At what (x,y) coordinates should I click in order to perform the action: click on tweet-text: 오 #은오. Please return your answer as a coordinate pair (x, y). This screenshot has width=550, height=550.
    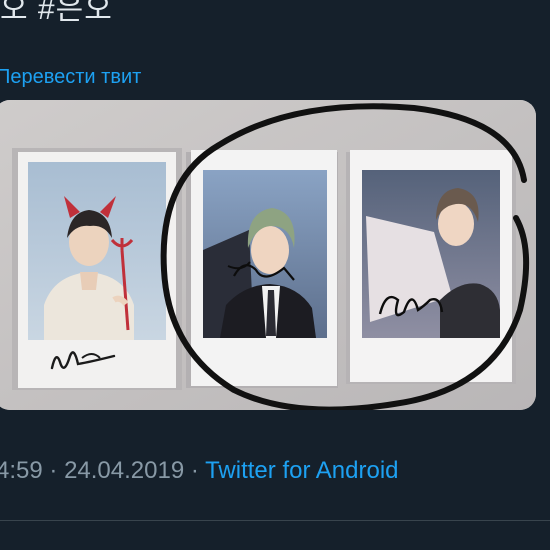
    Looking at the image, I should click on (56, 13).